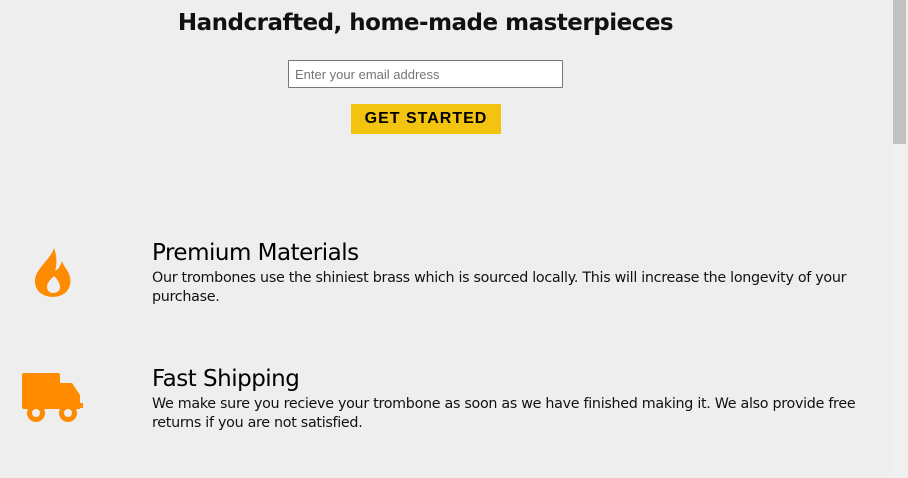 Image resolution: width=908 pixels, height=478 pixels. What do you see at coordinates (425, 74) in the screenshot?
I see `email-input` at bounding box center [425, 74].